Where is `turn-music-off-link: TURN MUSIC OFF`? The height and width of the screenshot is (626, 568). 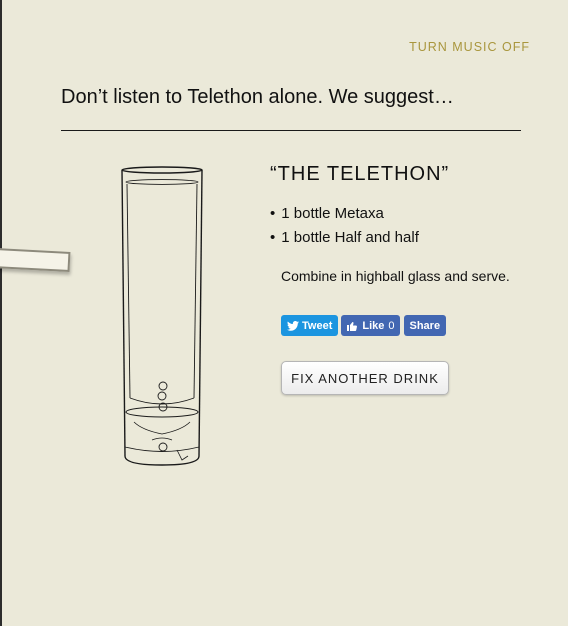 turn-music-off-link: TURN MUSIC OFF is located at coordinates (469, 47).